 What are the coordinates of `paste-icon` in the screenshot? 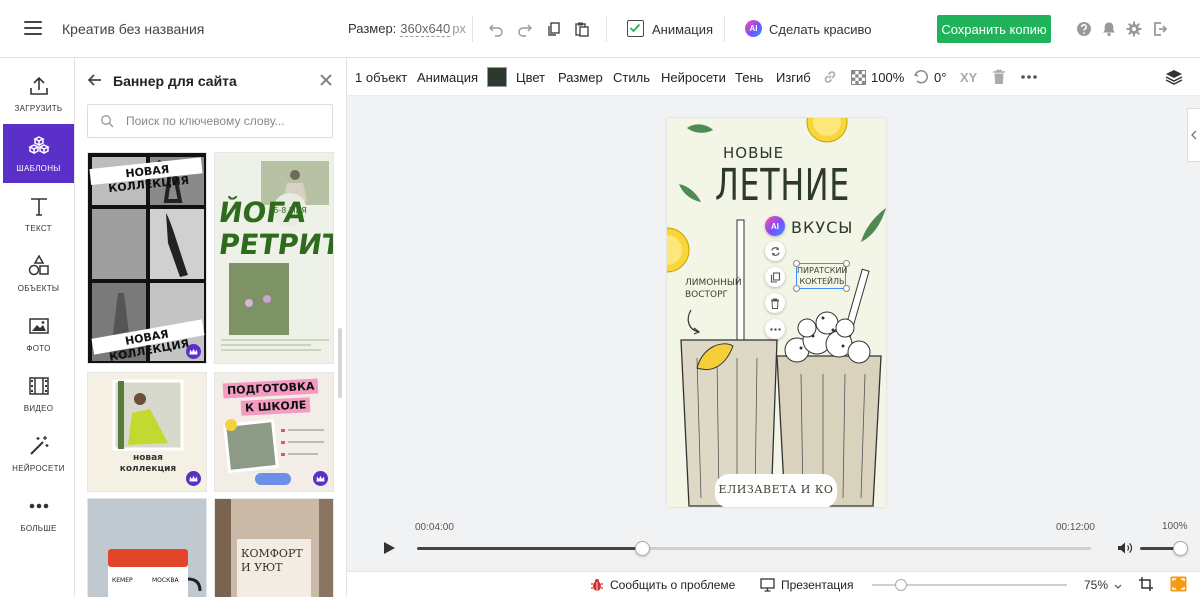 It's located at (582, 29).